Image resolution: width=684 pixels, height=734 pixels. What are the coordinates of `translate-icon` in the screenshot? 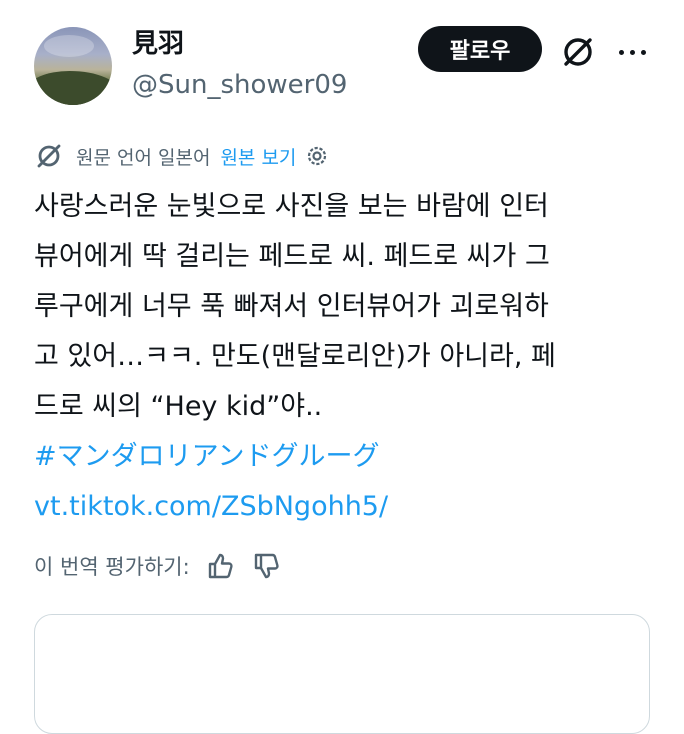 It's located at (49, 156).